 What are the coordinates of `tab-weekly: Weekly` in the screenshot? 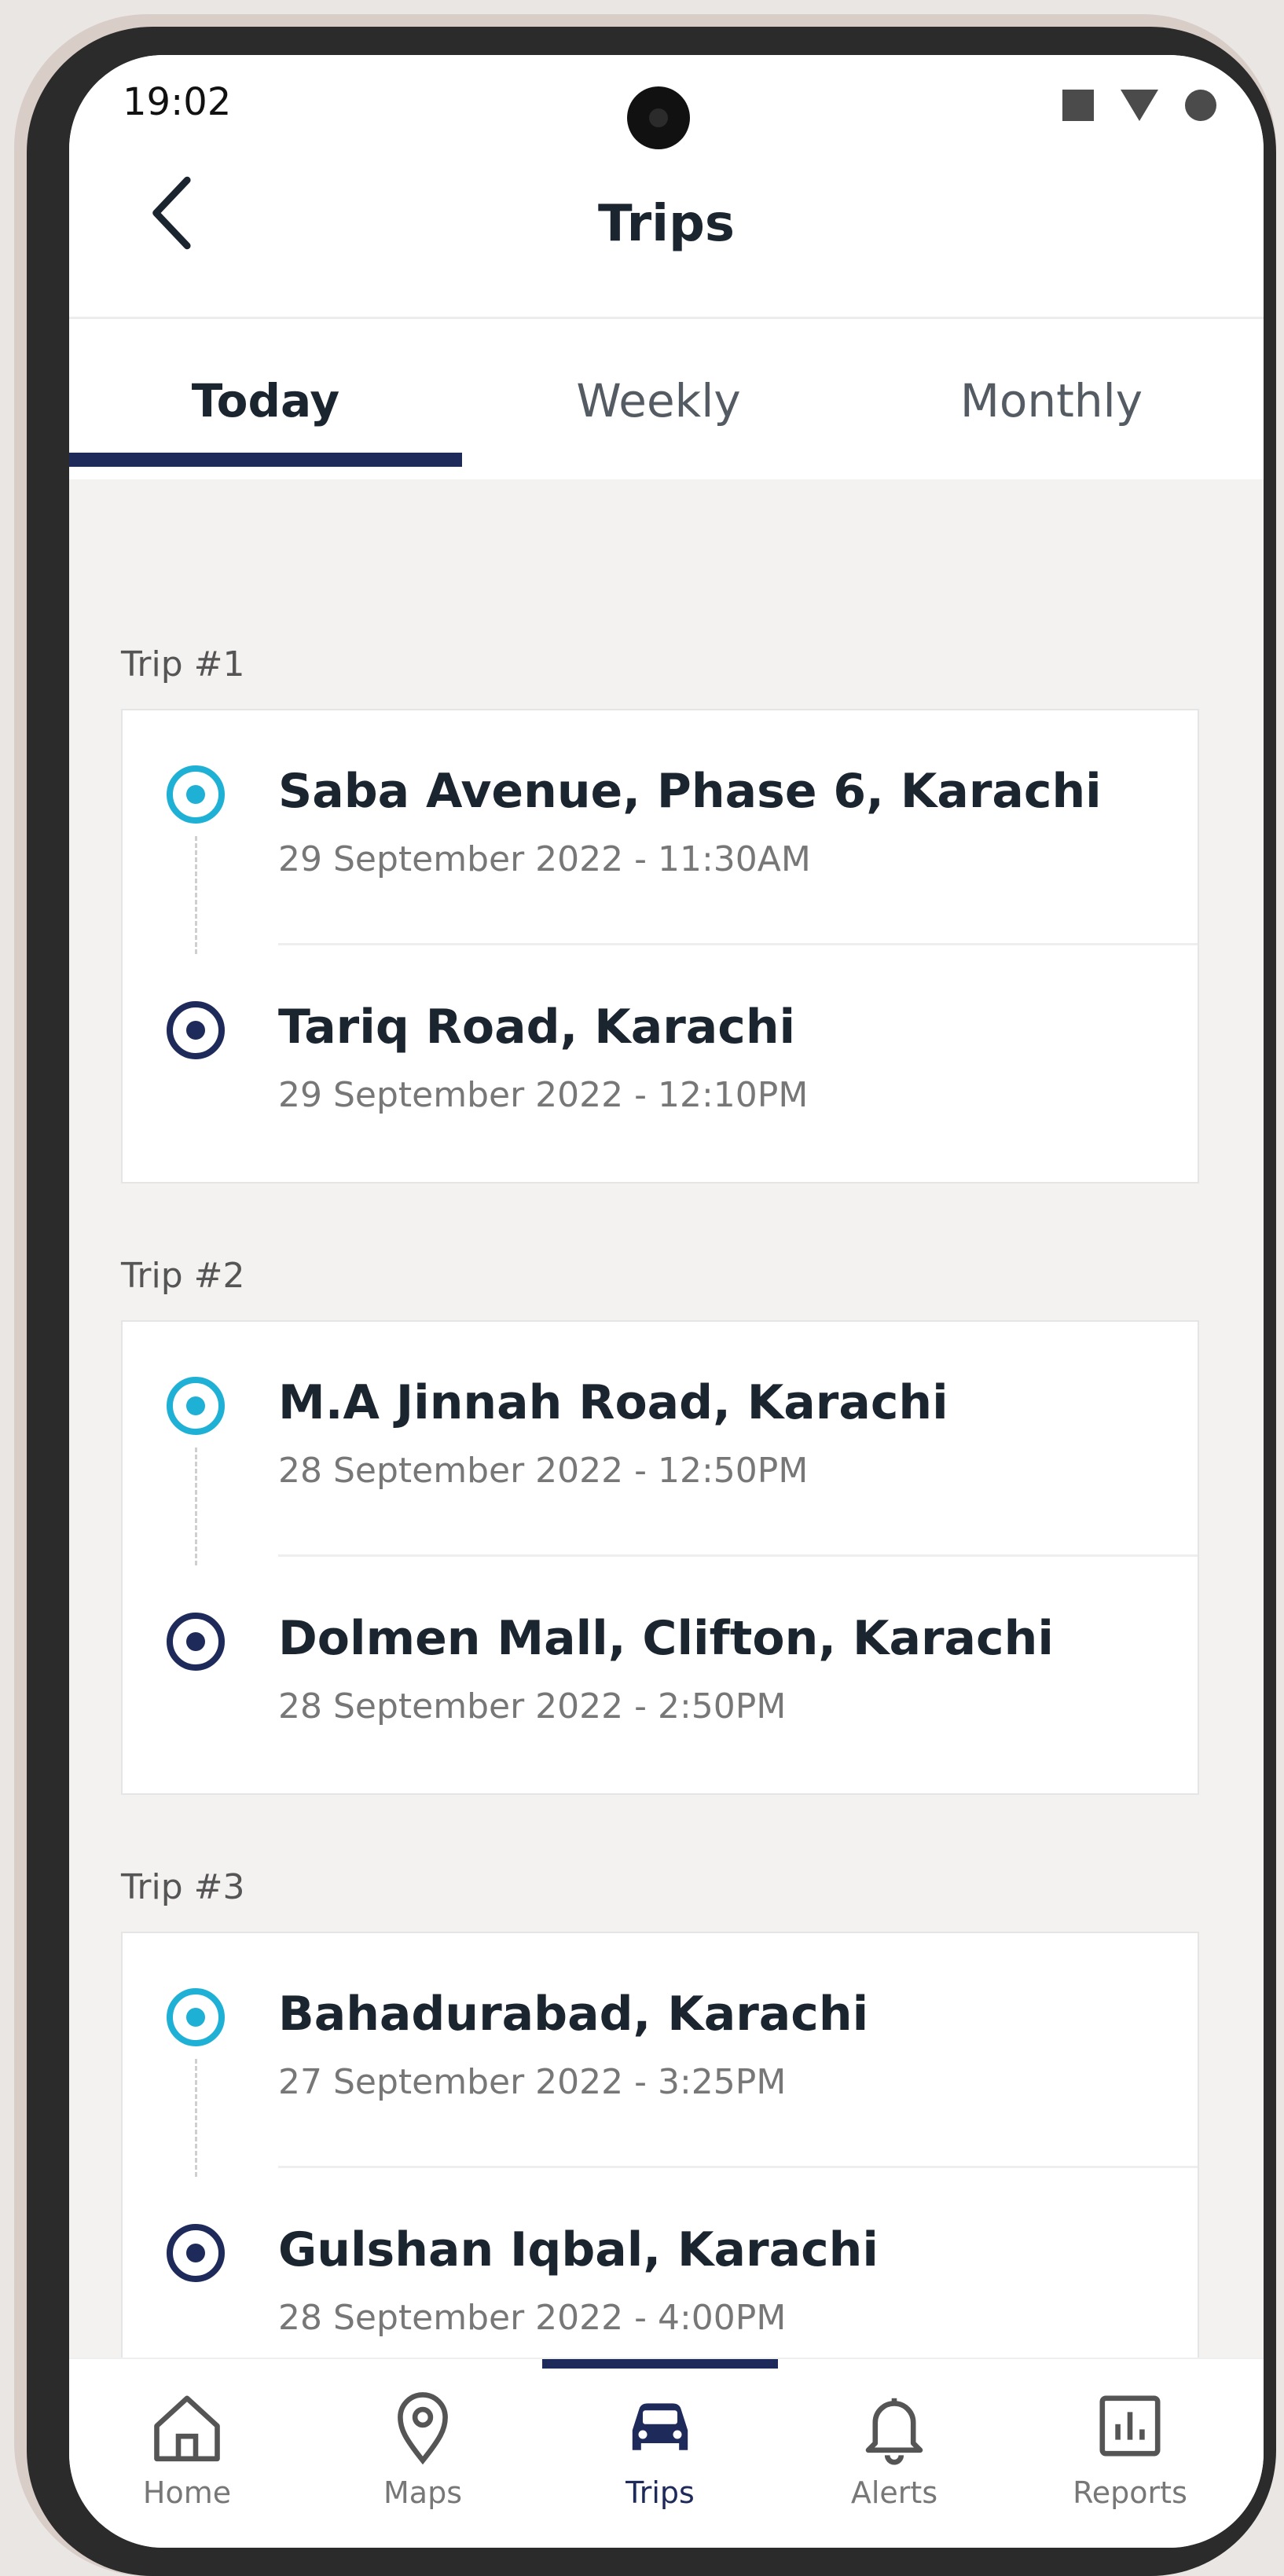 It's located at (659, 400).